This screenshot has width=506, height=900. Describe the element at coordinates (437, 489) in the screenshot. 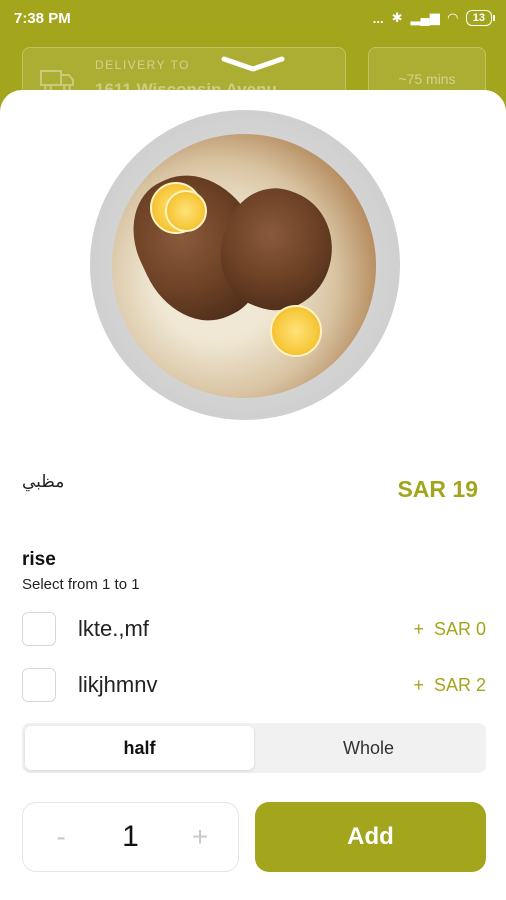

I see `dish-price: SAR 19` at that location.